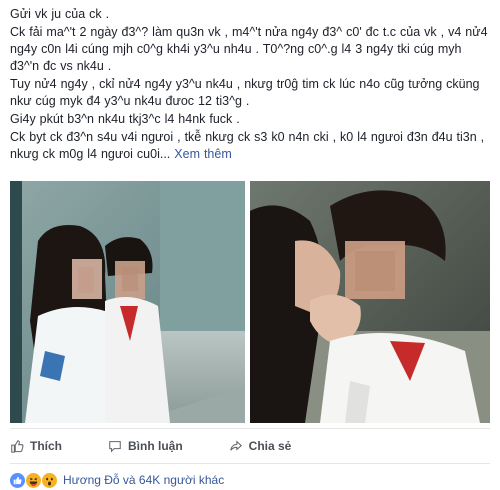 This screenshot has height=490, width=500. I want to click on share-label: Chia sẻ, so click(270, 446).